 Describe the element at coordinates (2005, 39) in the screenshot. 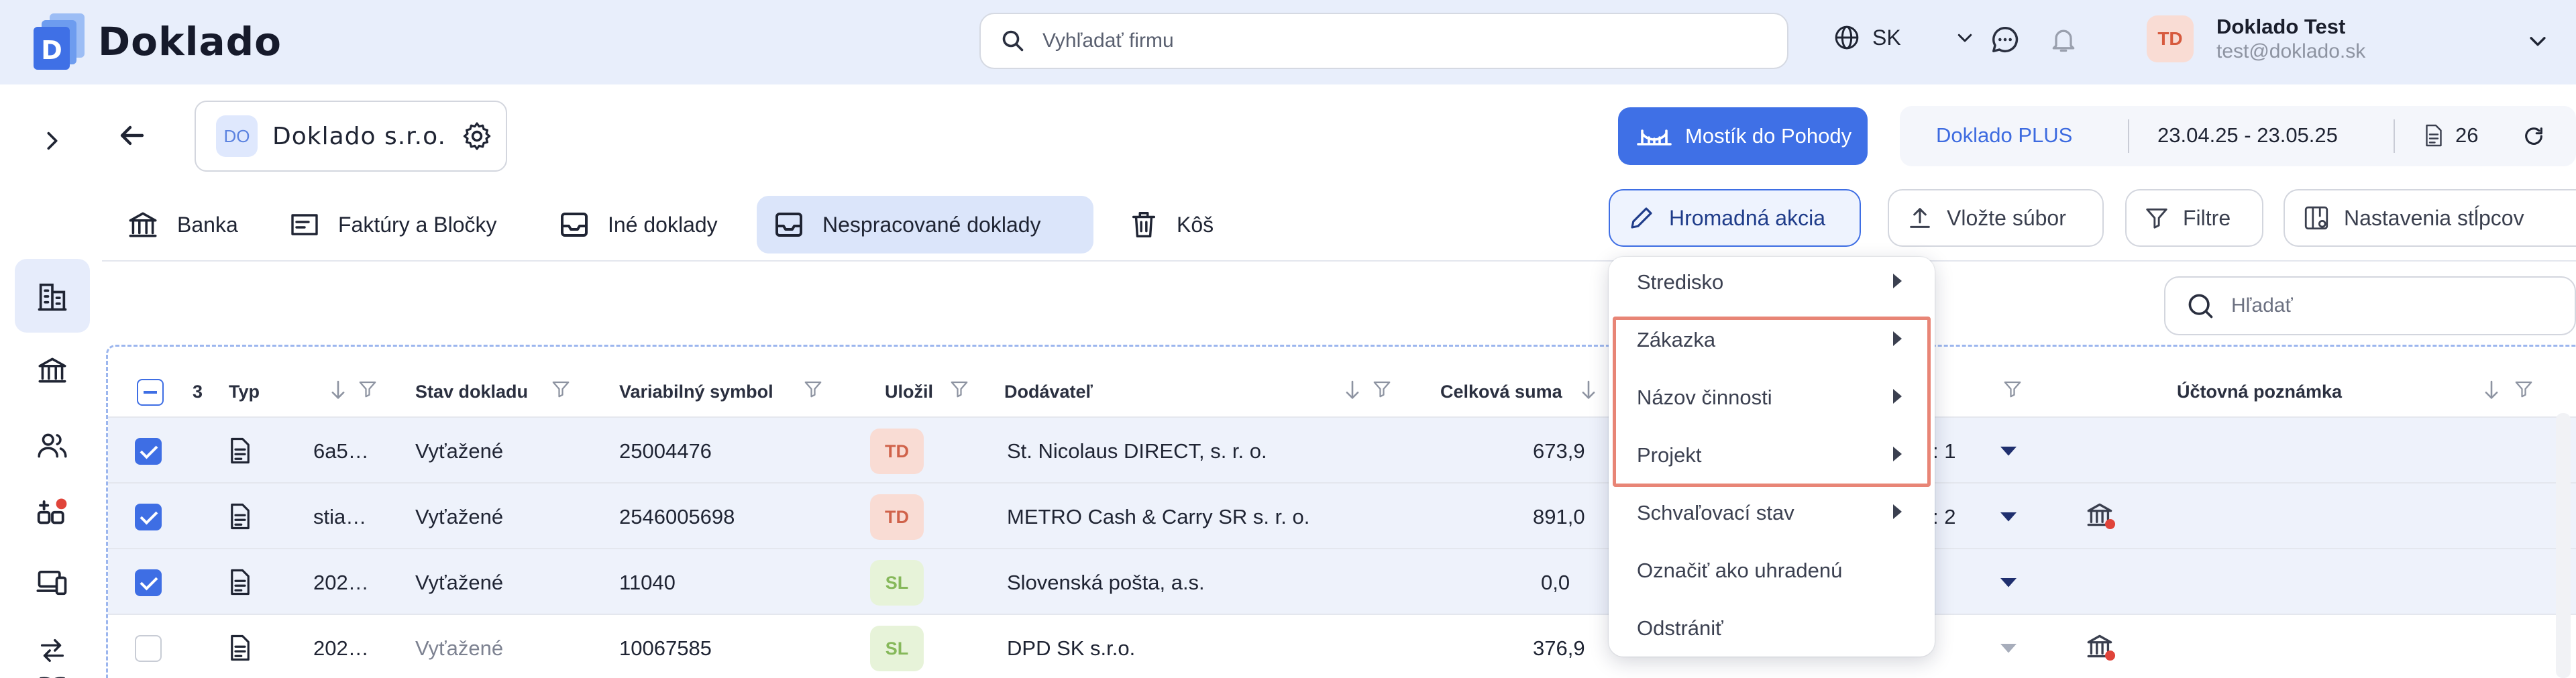

I see `chat-icon` at that location.